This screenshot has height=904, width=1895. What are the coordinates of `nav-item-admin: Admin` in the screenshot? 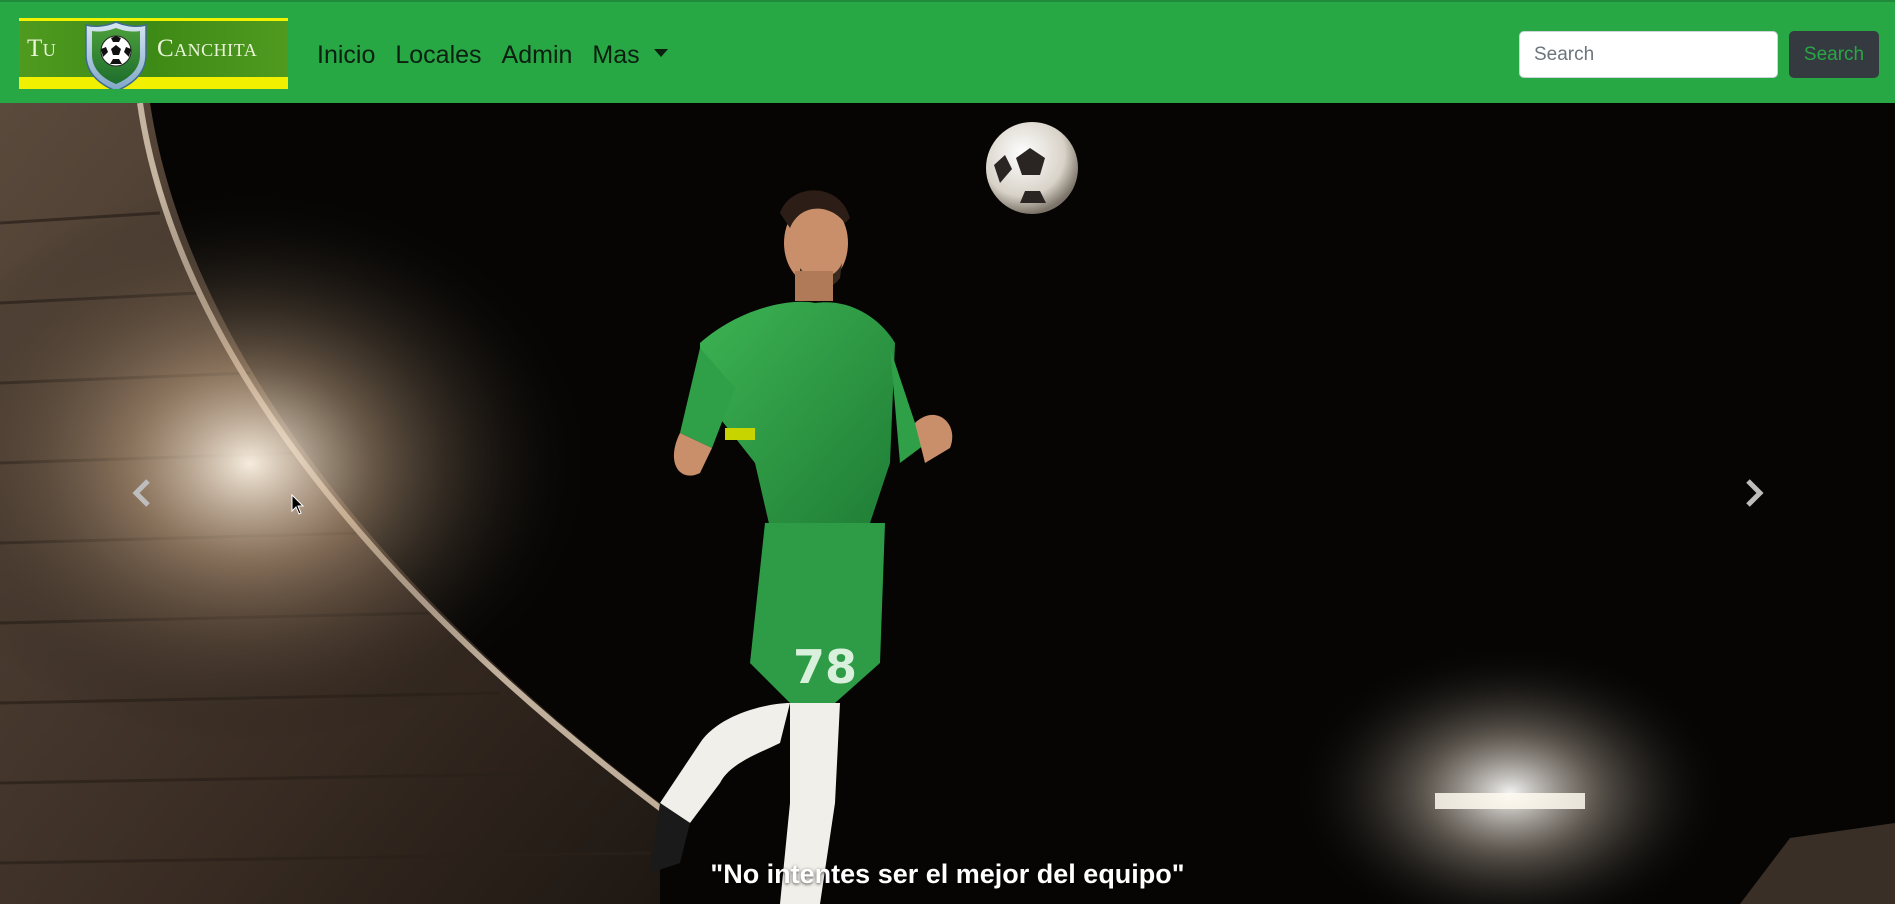 It's located at (537, 55).